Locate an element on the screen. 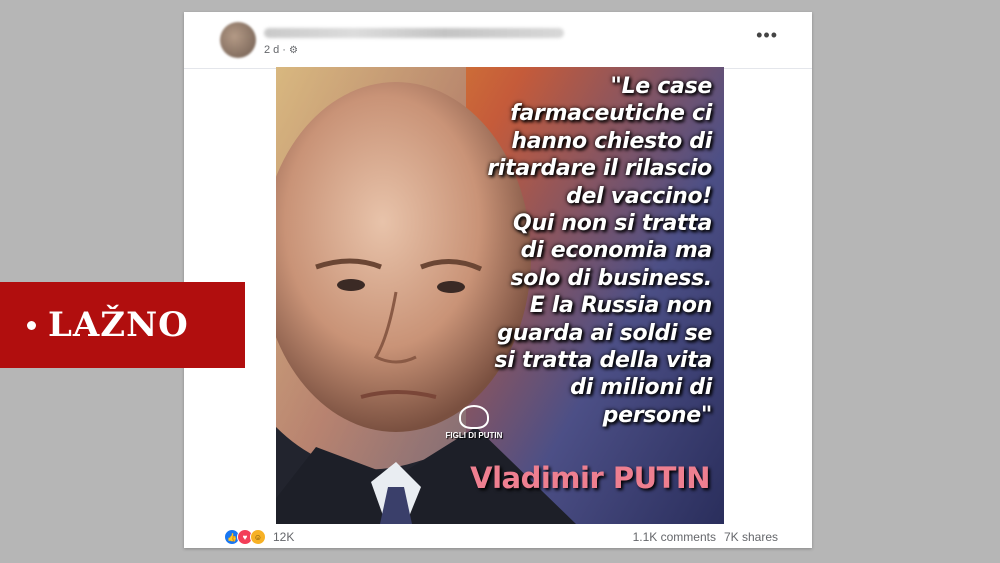 The width and height of the screenshot is (1000, 563). post-stats: 1.1K comments 7K shares is located at coordinates (705, 537).